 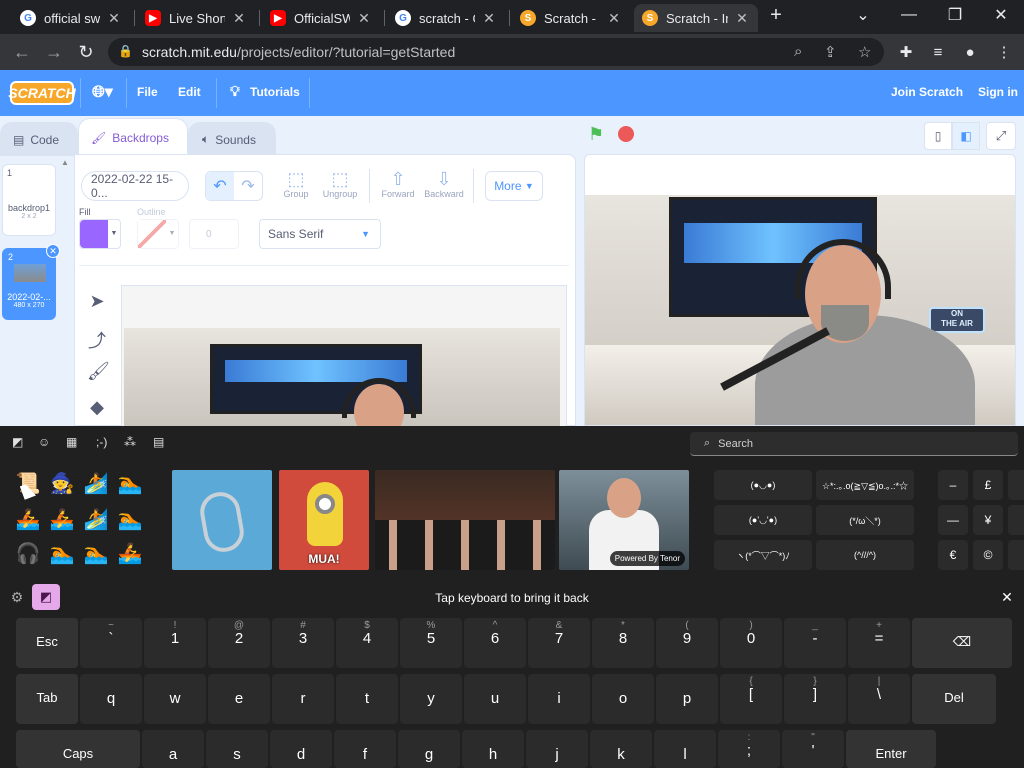 I want to click on browser-tab: G scratch - Go ✕, so click(x=446, y=18).